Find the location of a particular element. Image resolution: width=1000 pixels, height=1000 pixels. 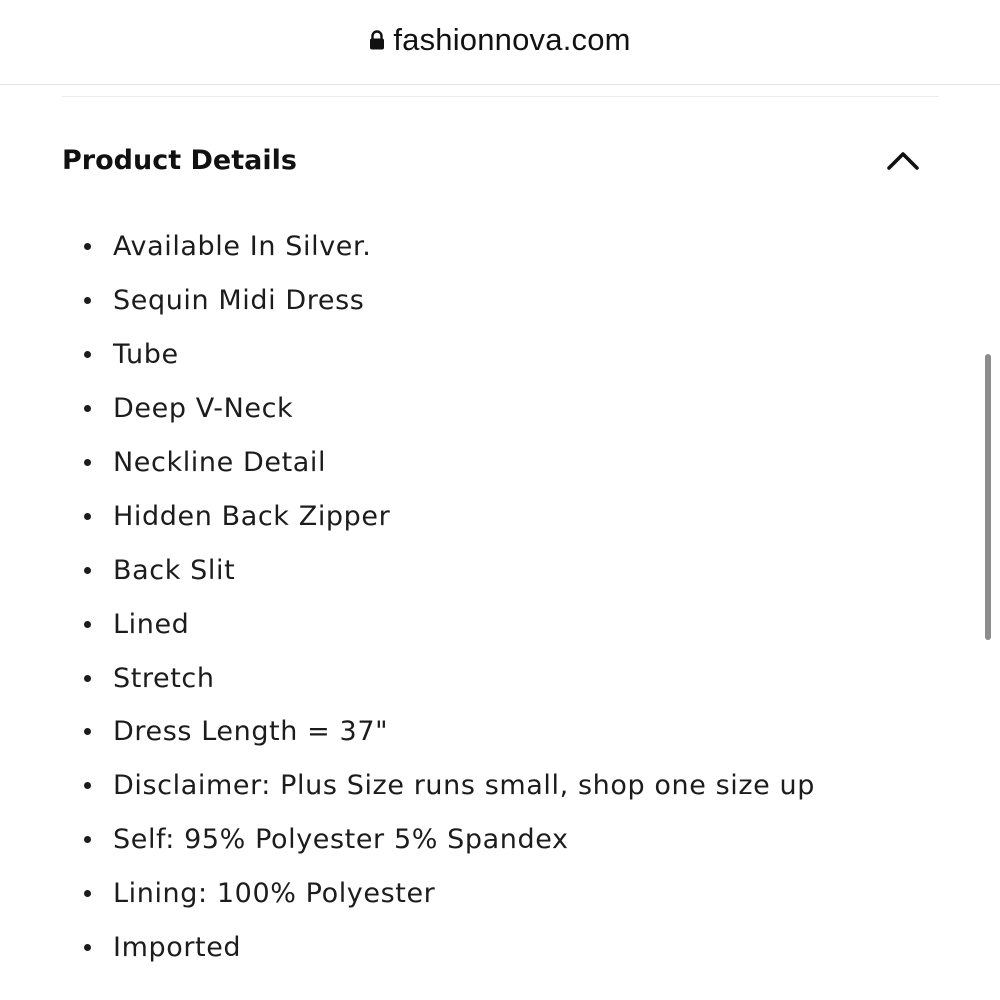

section-title: Product Details is located at coordinates (179, 160).